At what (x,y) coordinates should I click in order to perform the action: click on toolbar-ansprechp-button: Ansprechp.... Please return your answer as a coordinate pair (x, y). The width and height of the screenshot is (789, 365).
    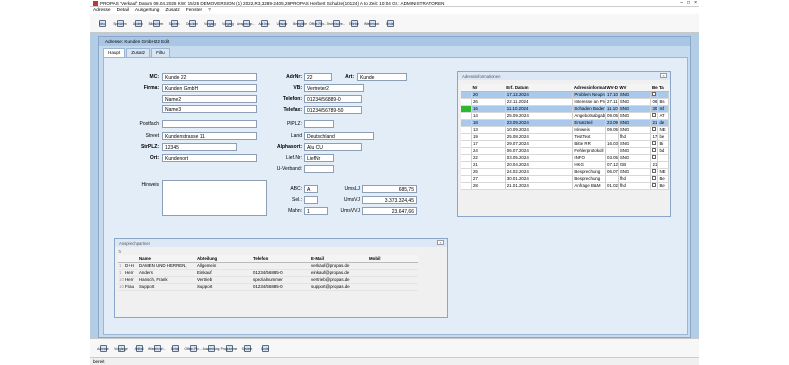
    Looking at the image, I should click on (246, 23).